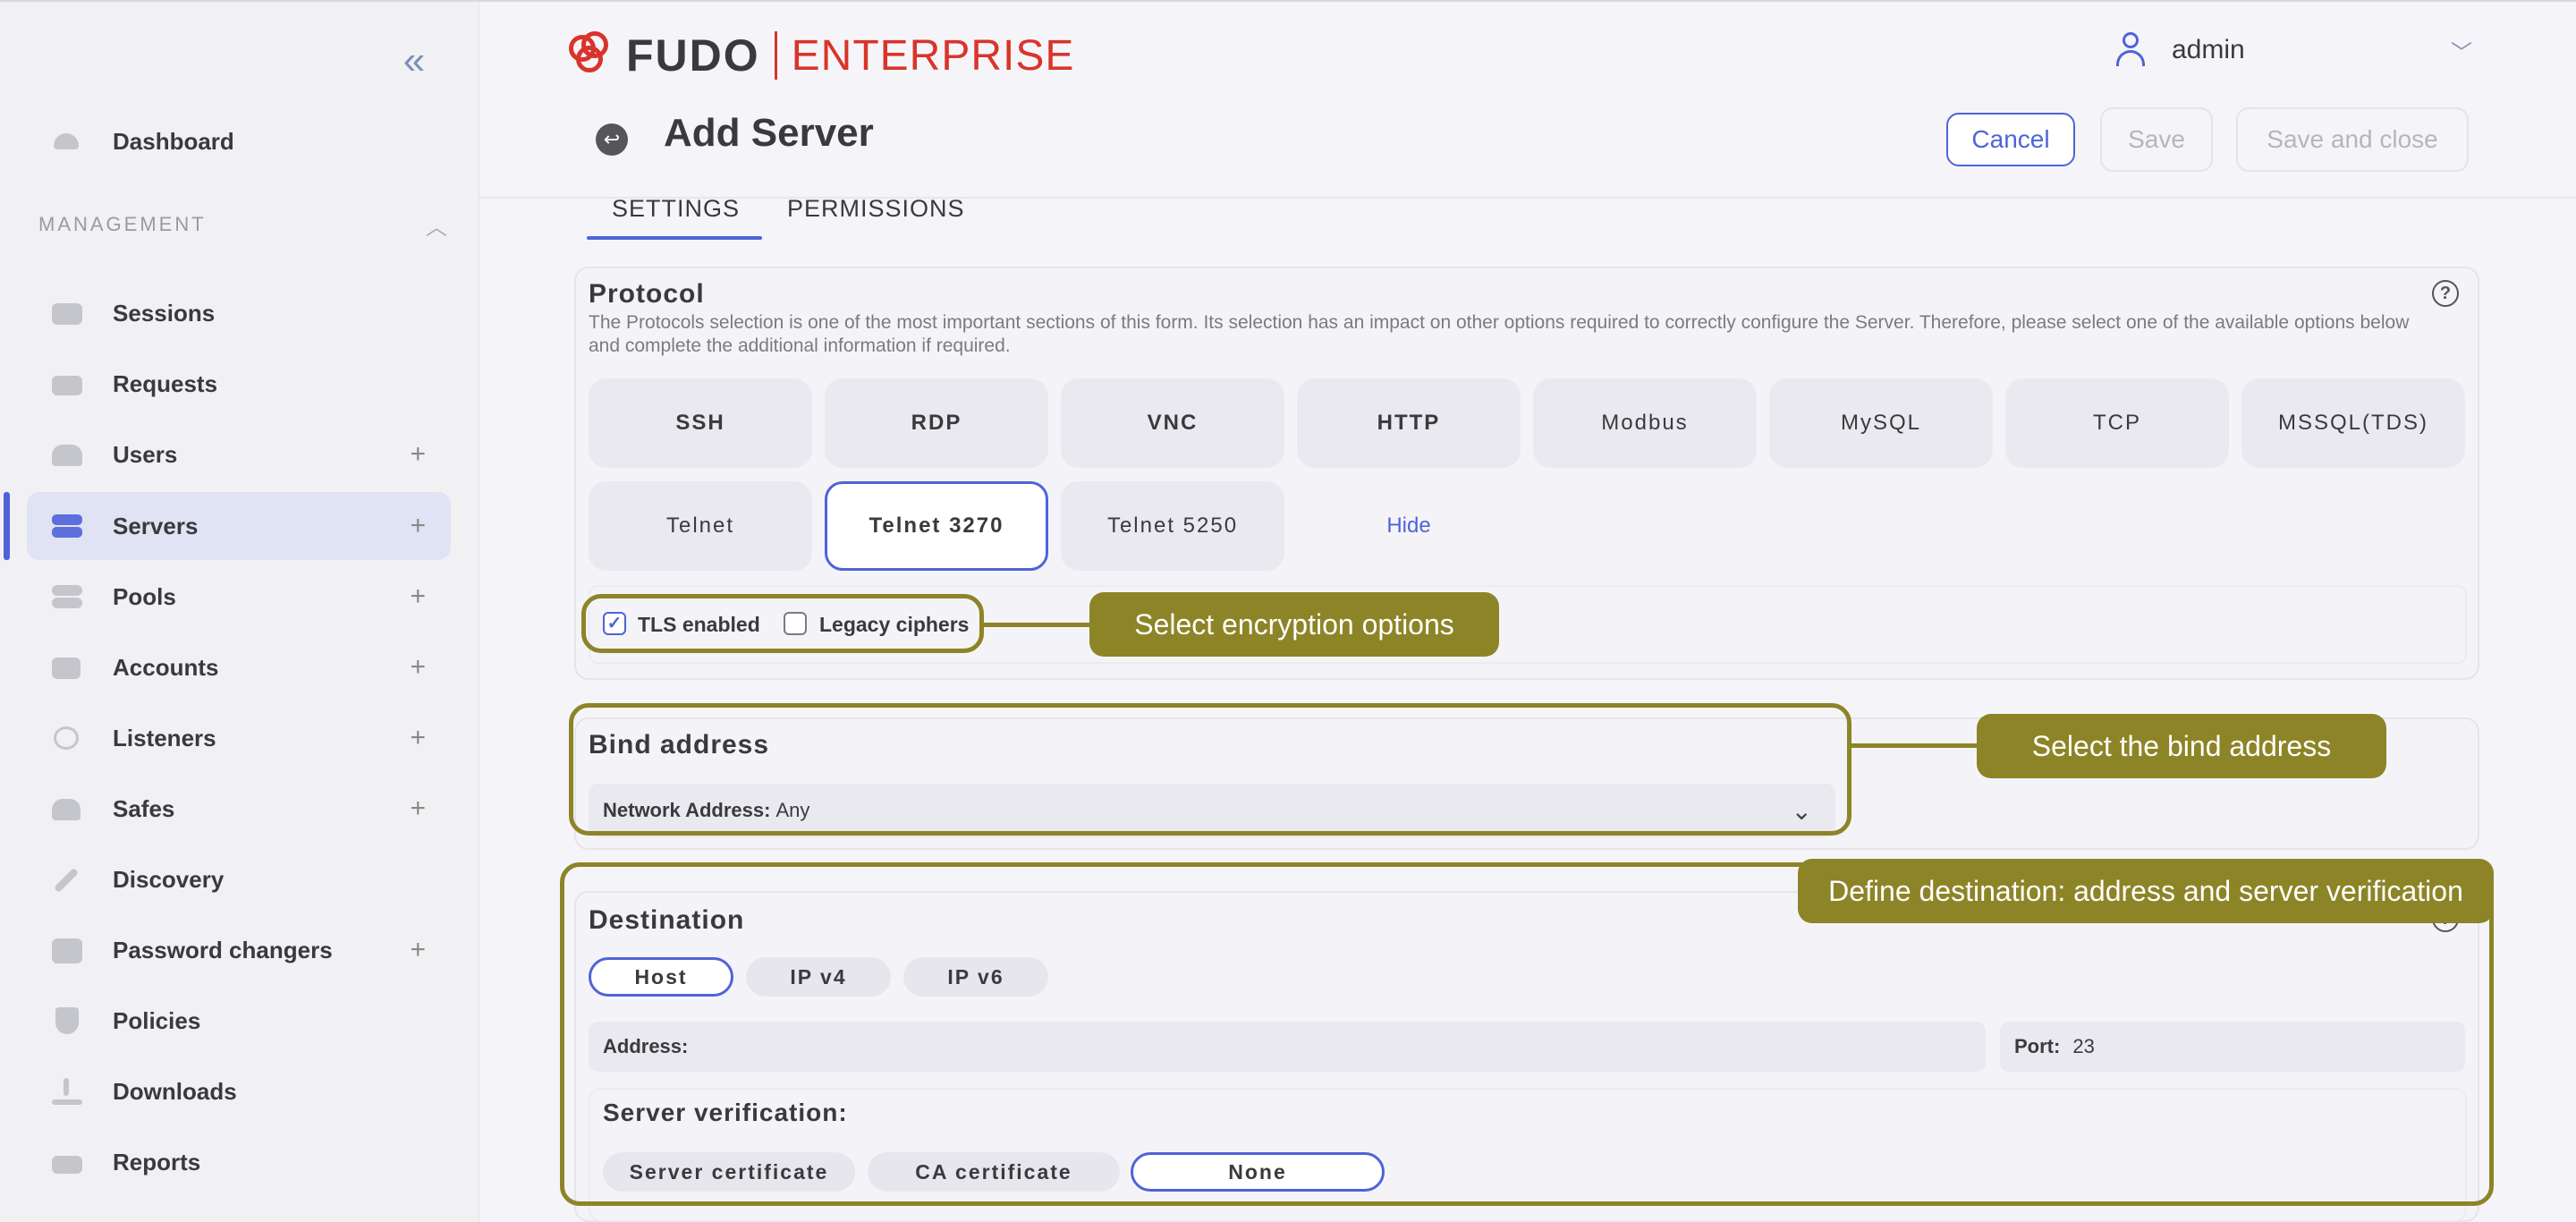  What do you see at coordinates (144, 808) in the screenshot?
I see `sidebar-item-label: Safes` at bounding box center [144, 808].